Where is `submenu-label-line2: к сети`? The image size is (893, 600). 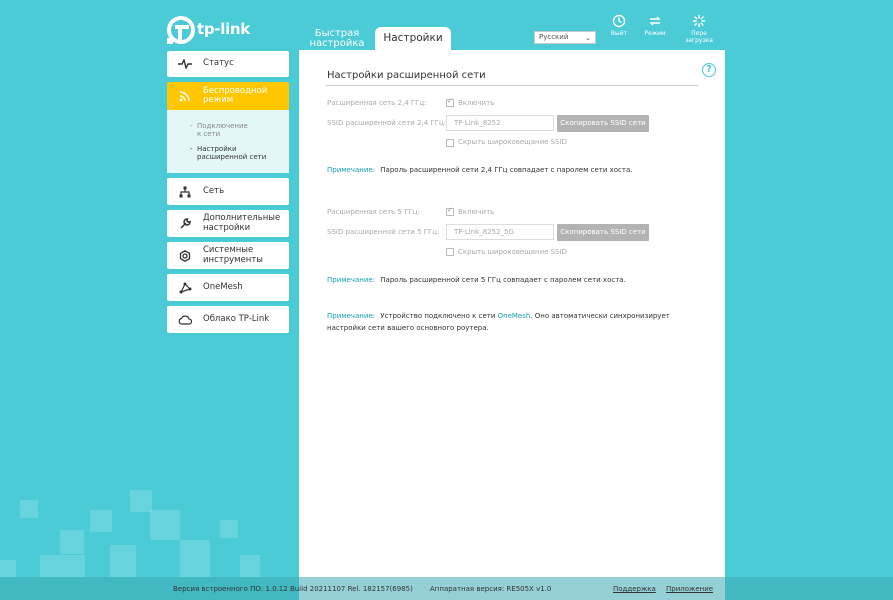
submenu-label-line2: к сети is located at coordinates (209, 134).